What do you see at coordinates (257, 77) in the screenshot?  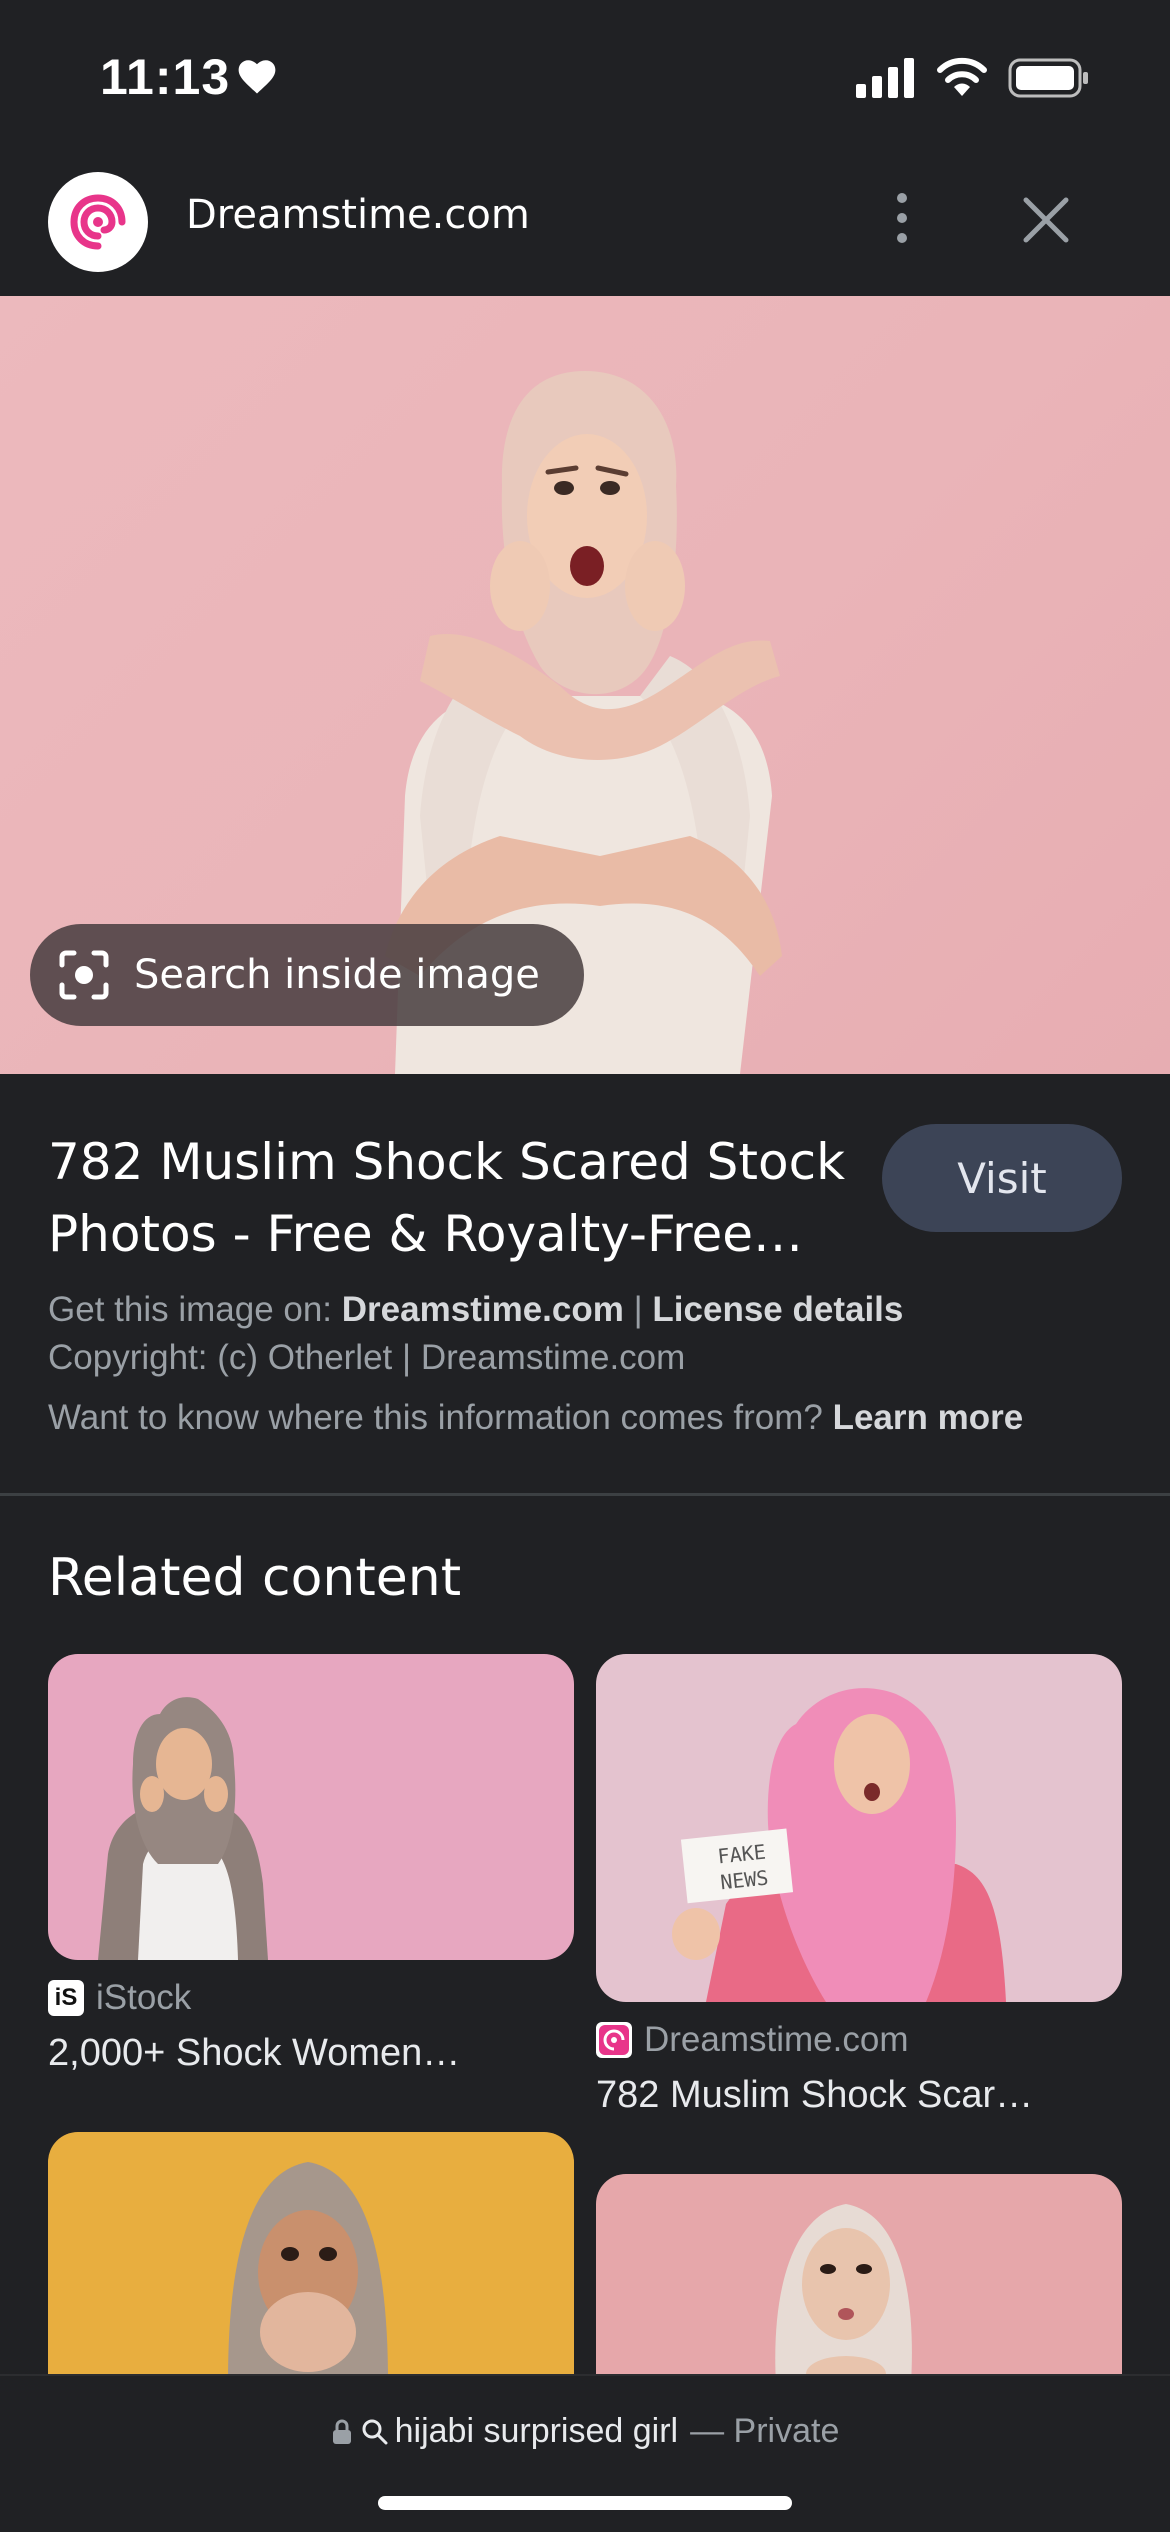 I see `heart-icon` at bounding box center [257, 77].